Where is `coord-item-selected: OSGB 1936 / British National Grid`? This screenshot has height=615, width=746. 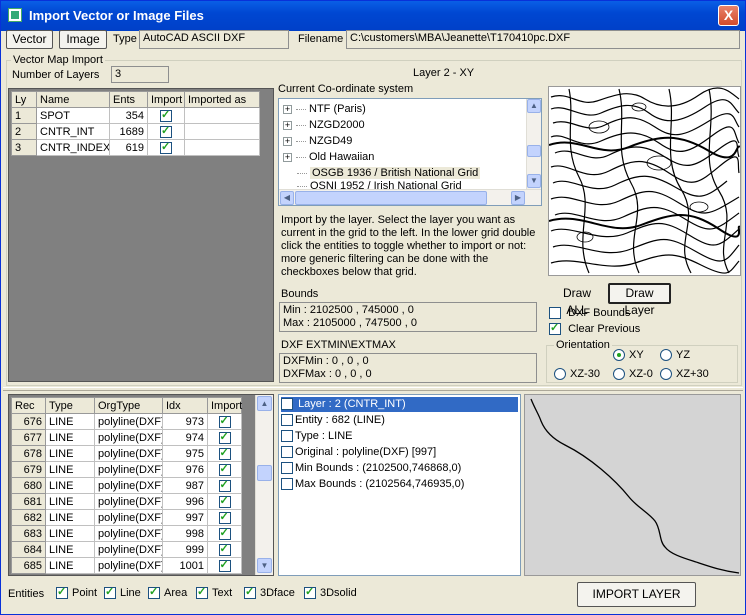 coord-item-selected: OSGB 1936 / British National Grid is located at coordinates (382, 173).